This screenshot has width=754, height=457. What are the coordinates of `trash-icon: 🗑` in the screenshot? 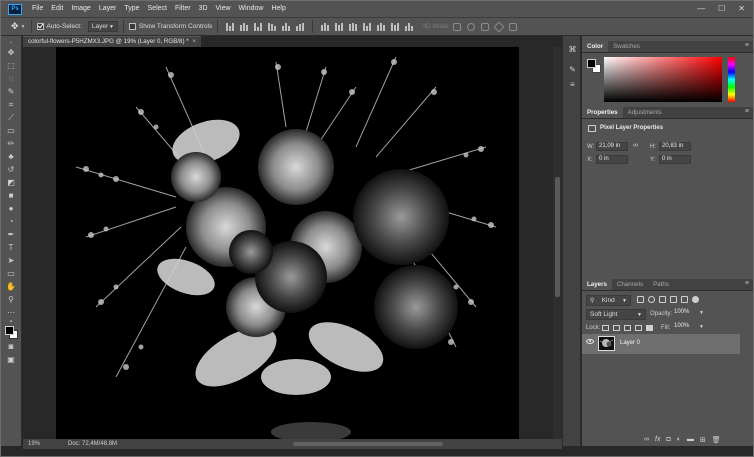 It's located at (716, 440).